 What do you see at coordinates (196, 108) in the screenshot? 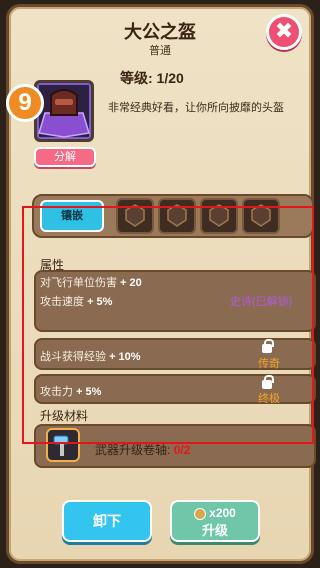
I see `item-description: 非常经典好看，让你所向披靡的头盔` at bounding box center [196, 108].